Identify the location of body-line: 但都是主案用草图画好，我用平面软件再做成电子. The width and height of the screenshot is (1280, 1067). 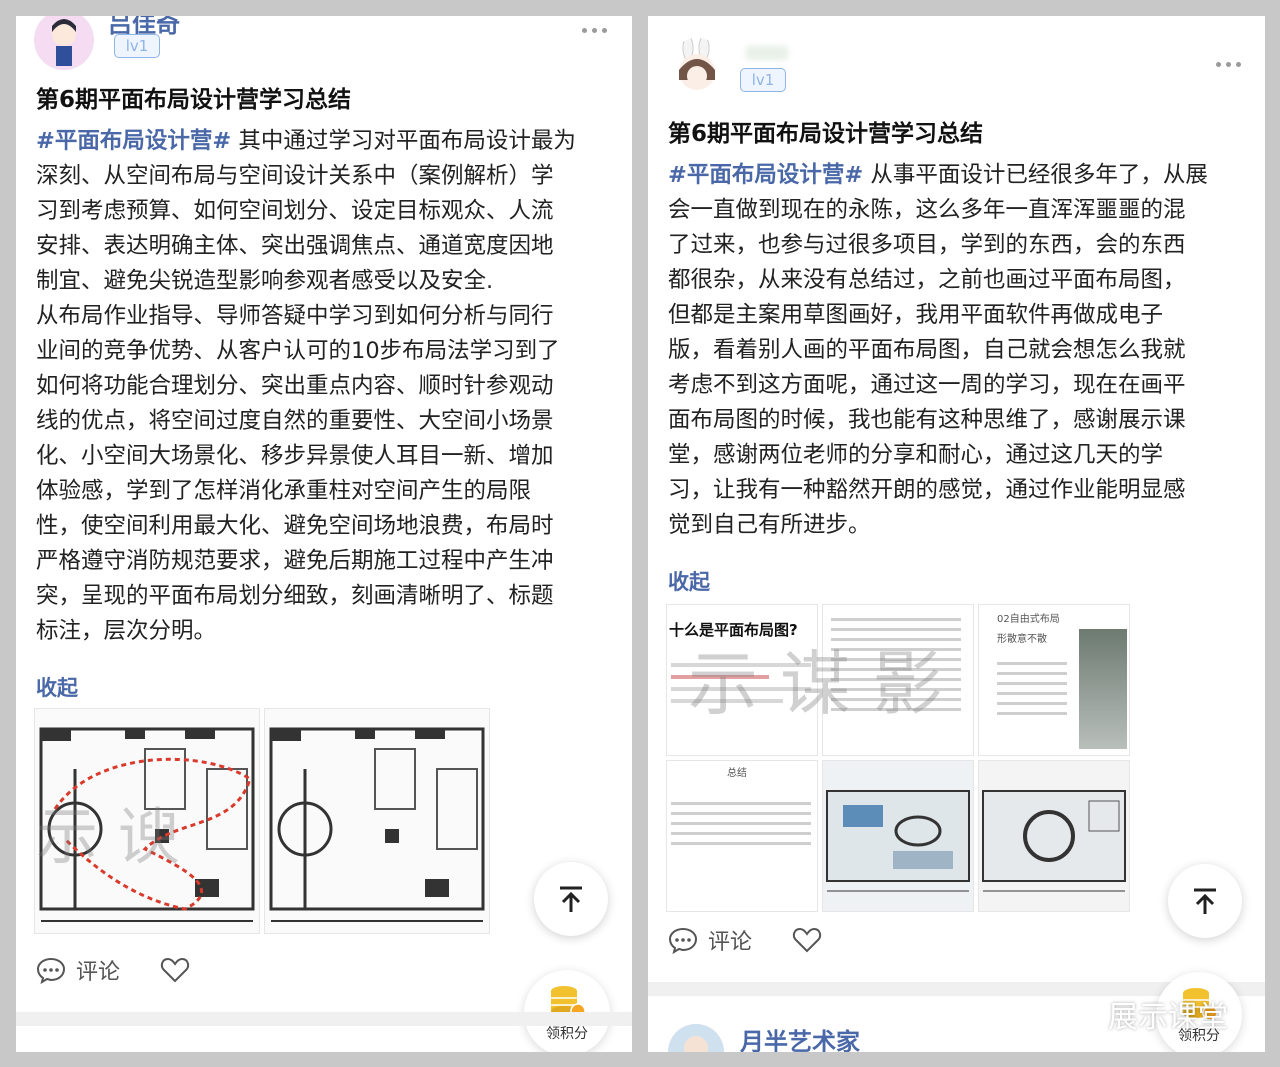
(916, 315).